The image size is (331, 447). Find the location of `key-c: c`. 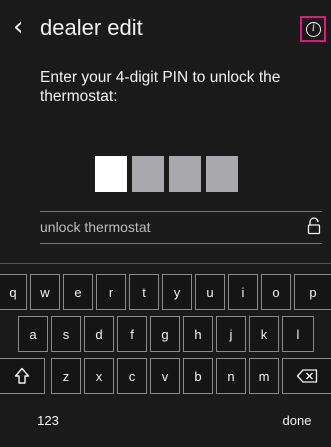

key-c: c is located at coordinates (132, 376).